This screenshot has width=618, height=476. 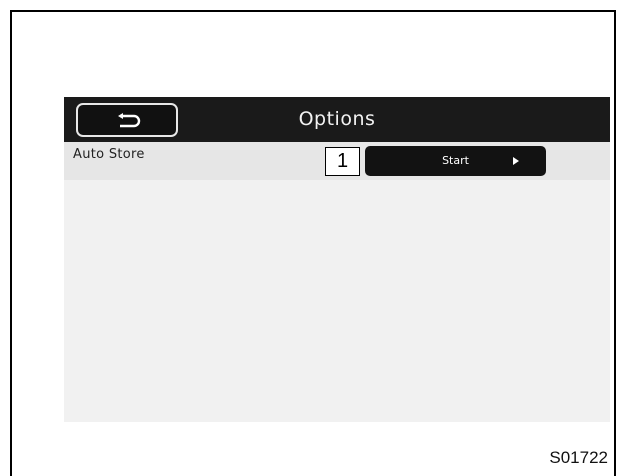 I want to click on return-arrow-icon, so click(x=129, y=120).